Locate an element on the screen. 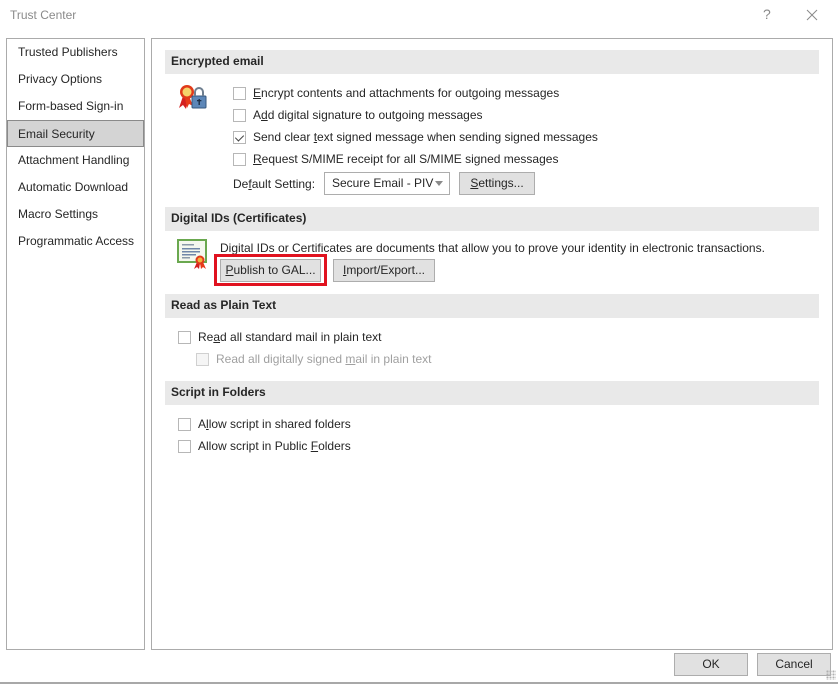 The image size is (838, 684). window-title: Trust Center is located at coordinates (43, 15).